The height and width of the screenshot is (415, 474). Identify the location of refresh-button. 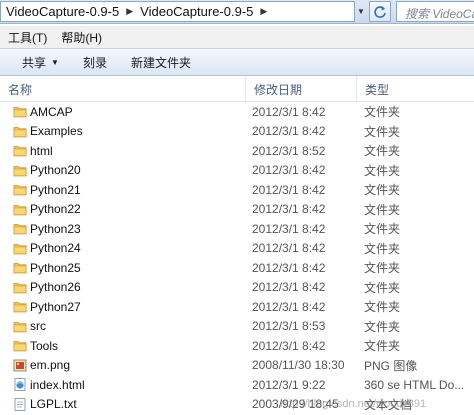
(380, 11).